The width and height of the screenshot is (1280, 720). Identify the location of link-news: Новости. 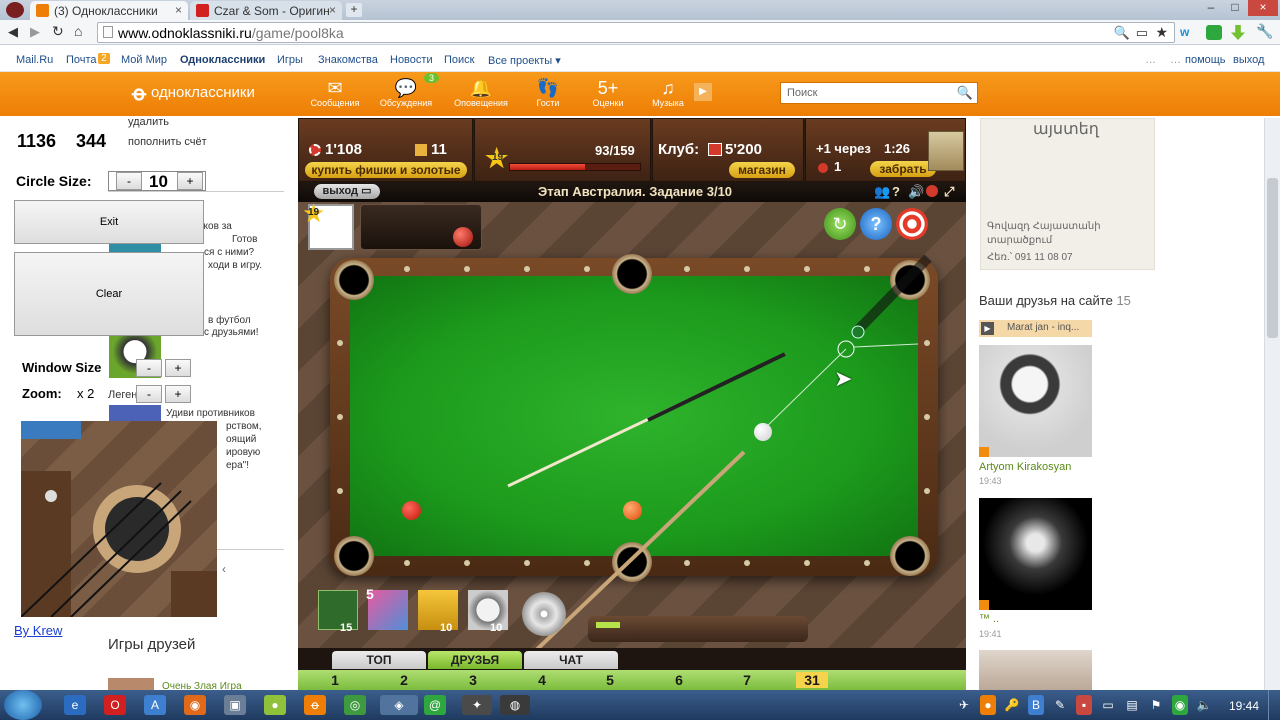
(411, 60).